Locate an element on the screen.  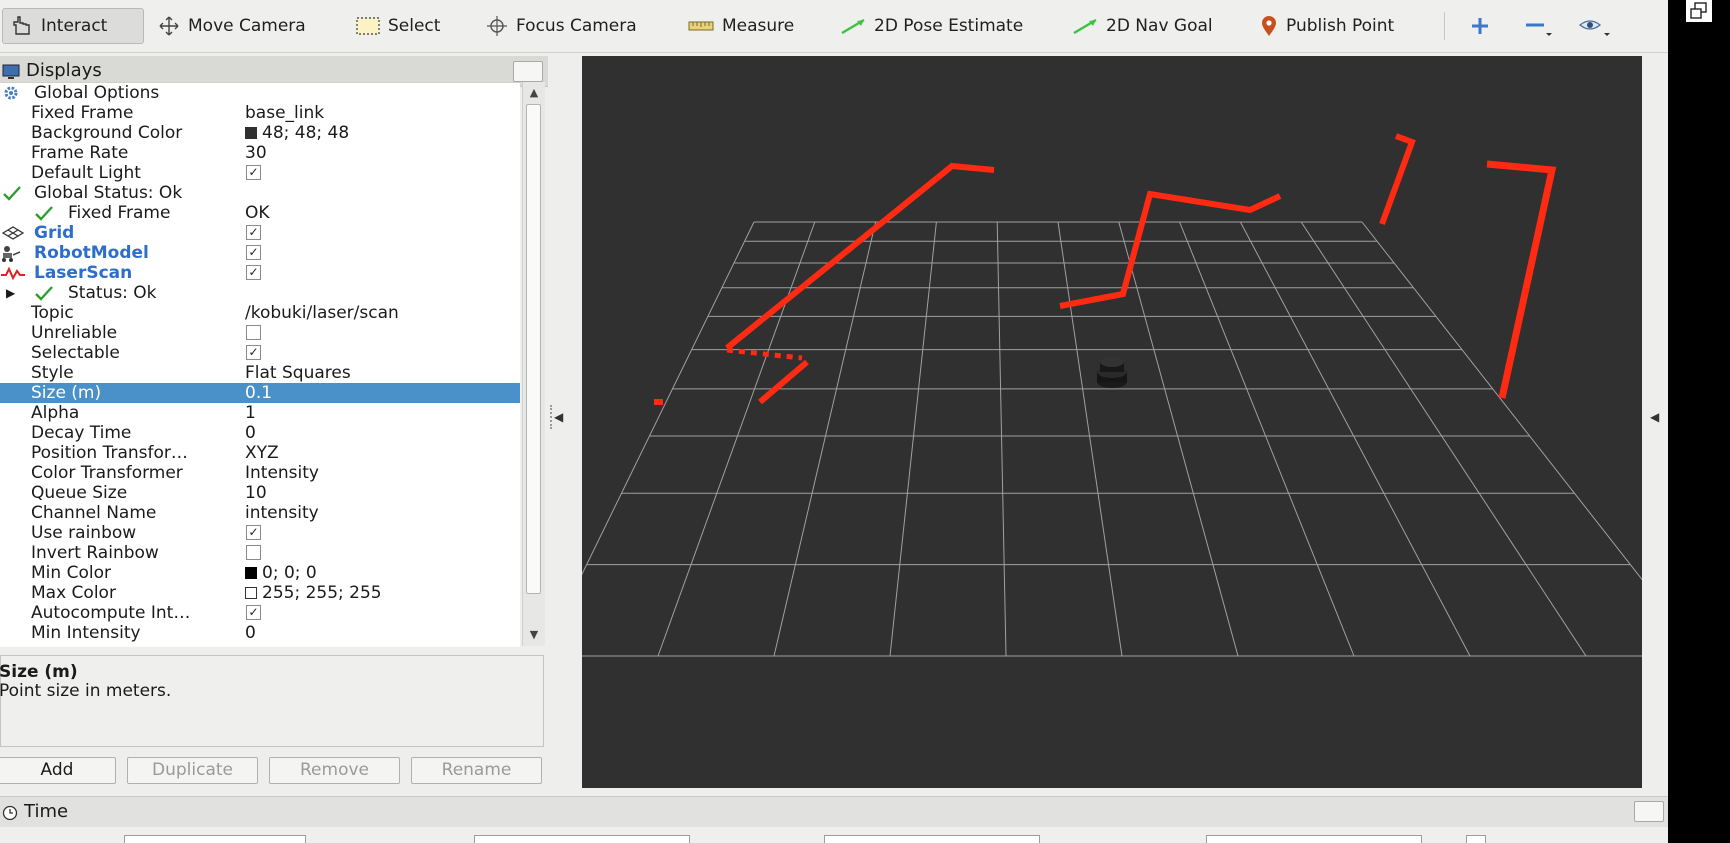
row-value: XYZ is located at coordinates (262, 453).